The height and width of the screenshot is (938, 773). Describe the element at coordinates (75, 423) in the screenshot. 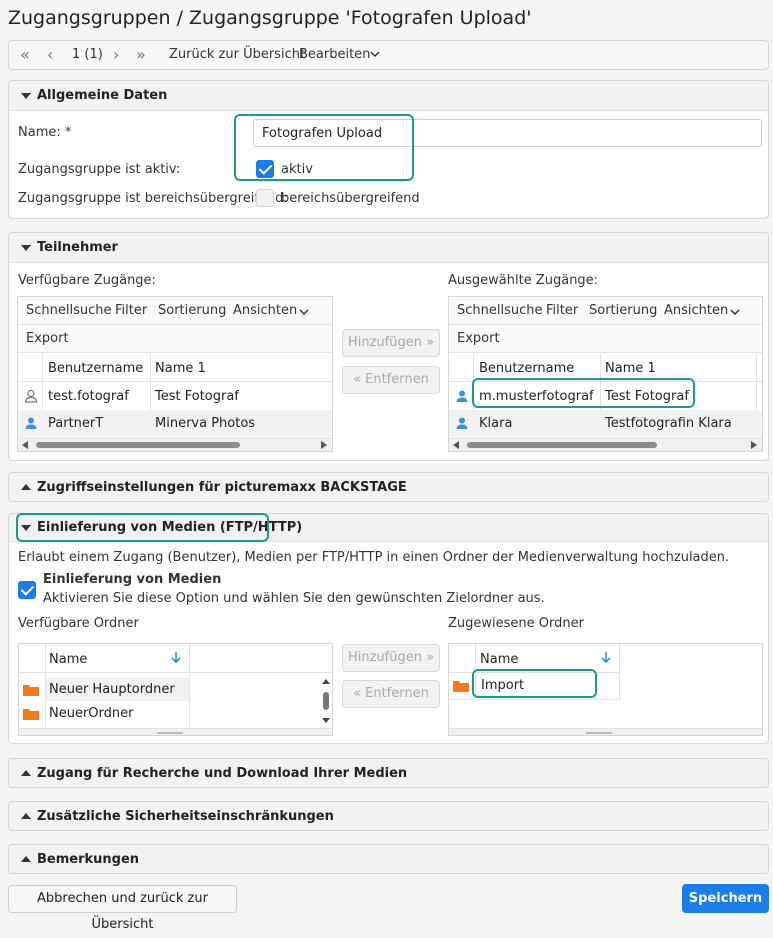

I see `table-row-username: PartnerT` at that location.